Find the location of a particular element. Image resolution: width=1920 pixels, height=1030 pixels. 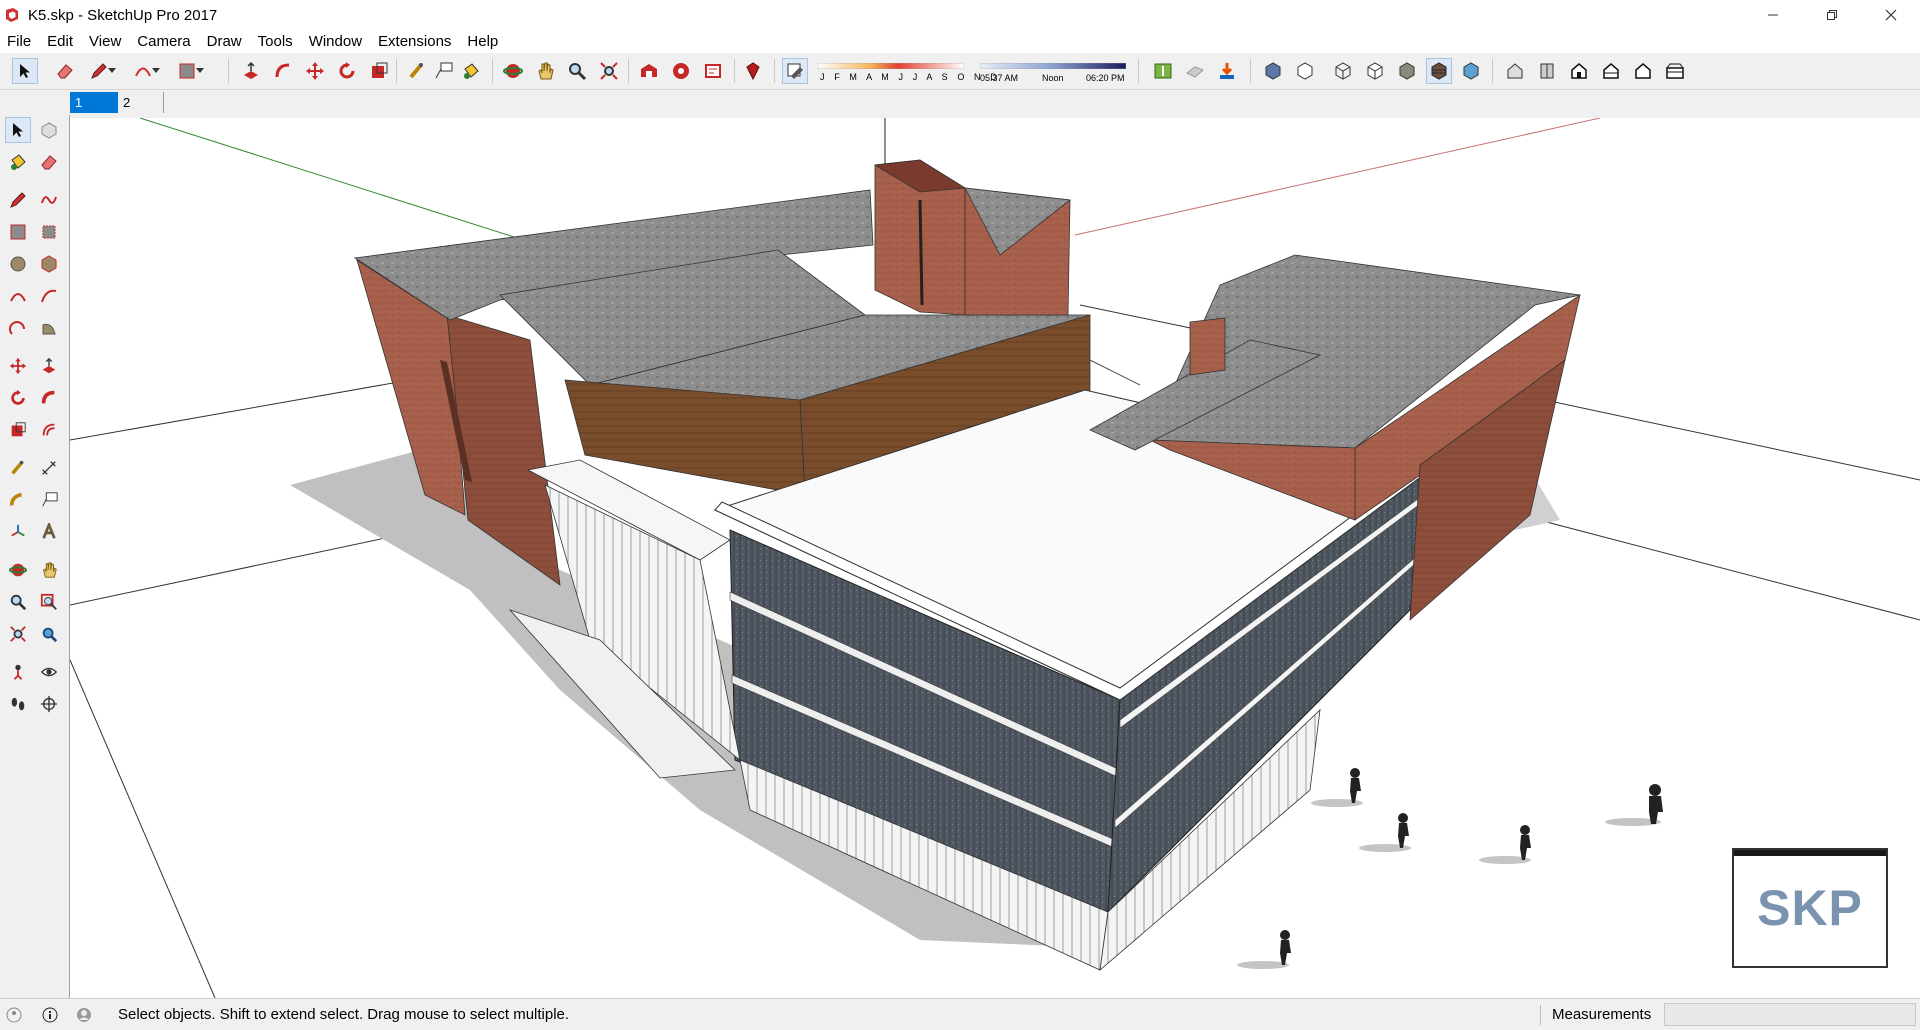

orbit-tool is located at coordinates (18, 570).